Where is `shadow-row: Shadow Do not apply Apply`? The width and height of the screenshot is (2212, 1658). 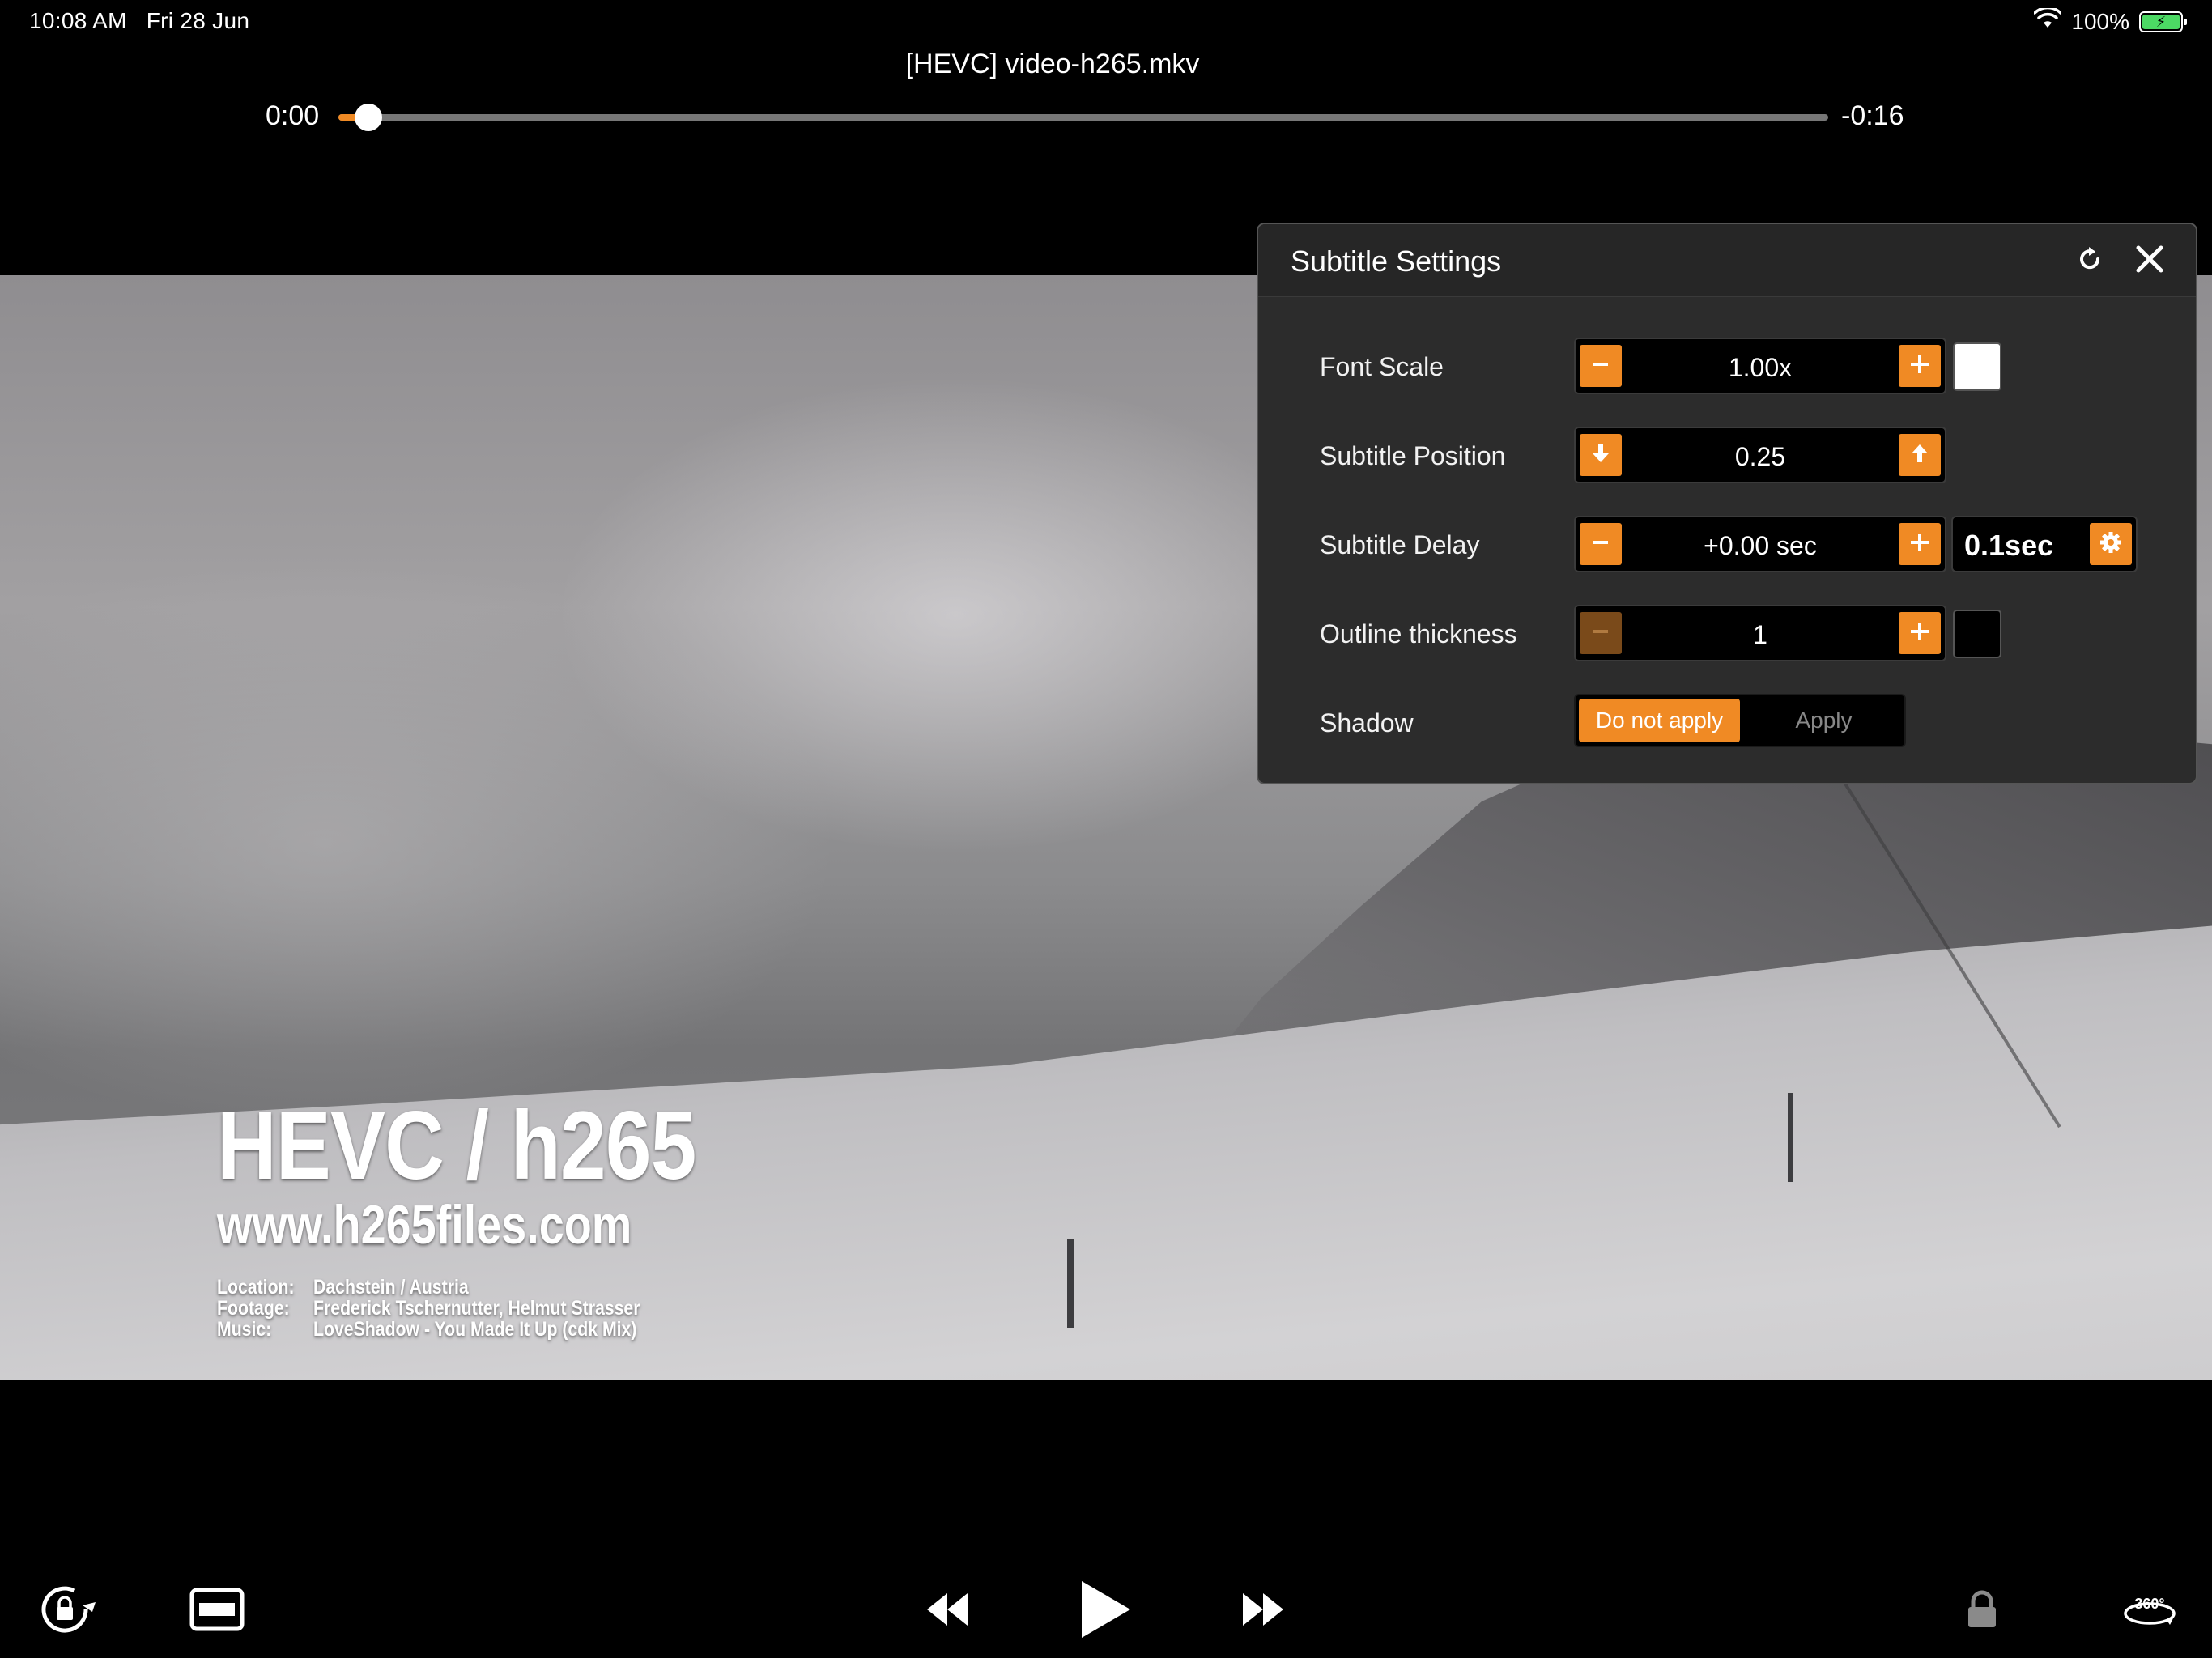
shadow-row: Shadow Do not apply Apply is located at coordinates (1727, 722).